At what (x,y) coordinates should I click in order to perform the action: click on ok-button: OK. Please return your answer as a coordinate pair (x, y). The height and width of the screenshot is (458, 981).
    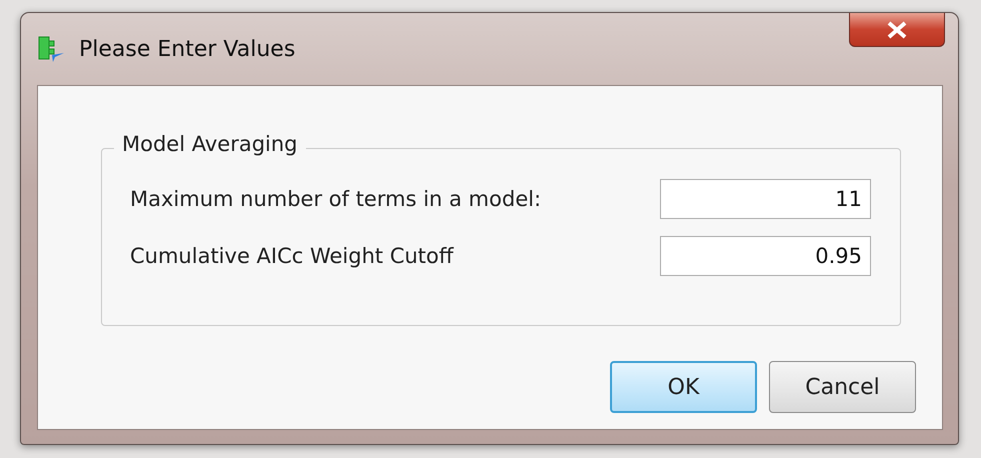
    Looking at the image, I should click on (683, 387).